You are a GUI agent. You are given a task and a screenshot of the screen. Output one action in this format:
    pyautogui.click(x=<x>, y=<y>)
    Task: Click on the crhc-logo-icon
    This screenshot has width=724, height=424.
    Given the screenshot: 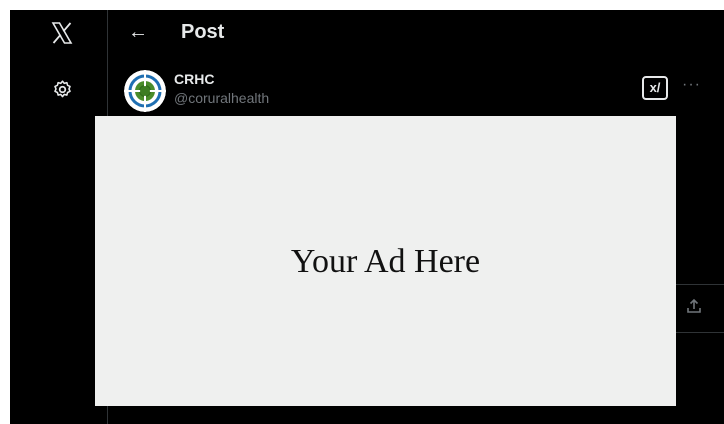 What is the action you would take?
    pyautogui.click(x=145, y=91)
    